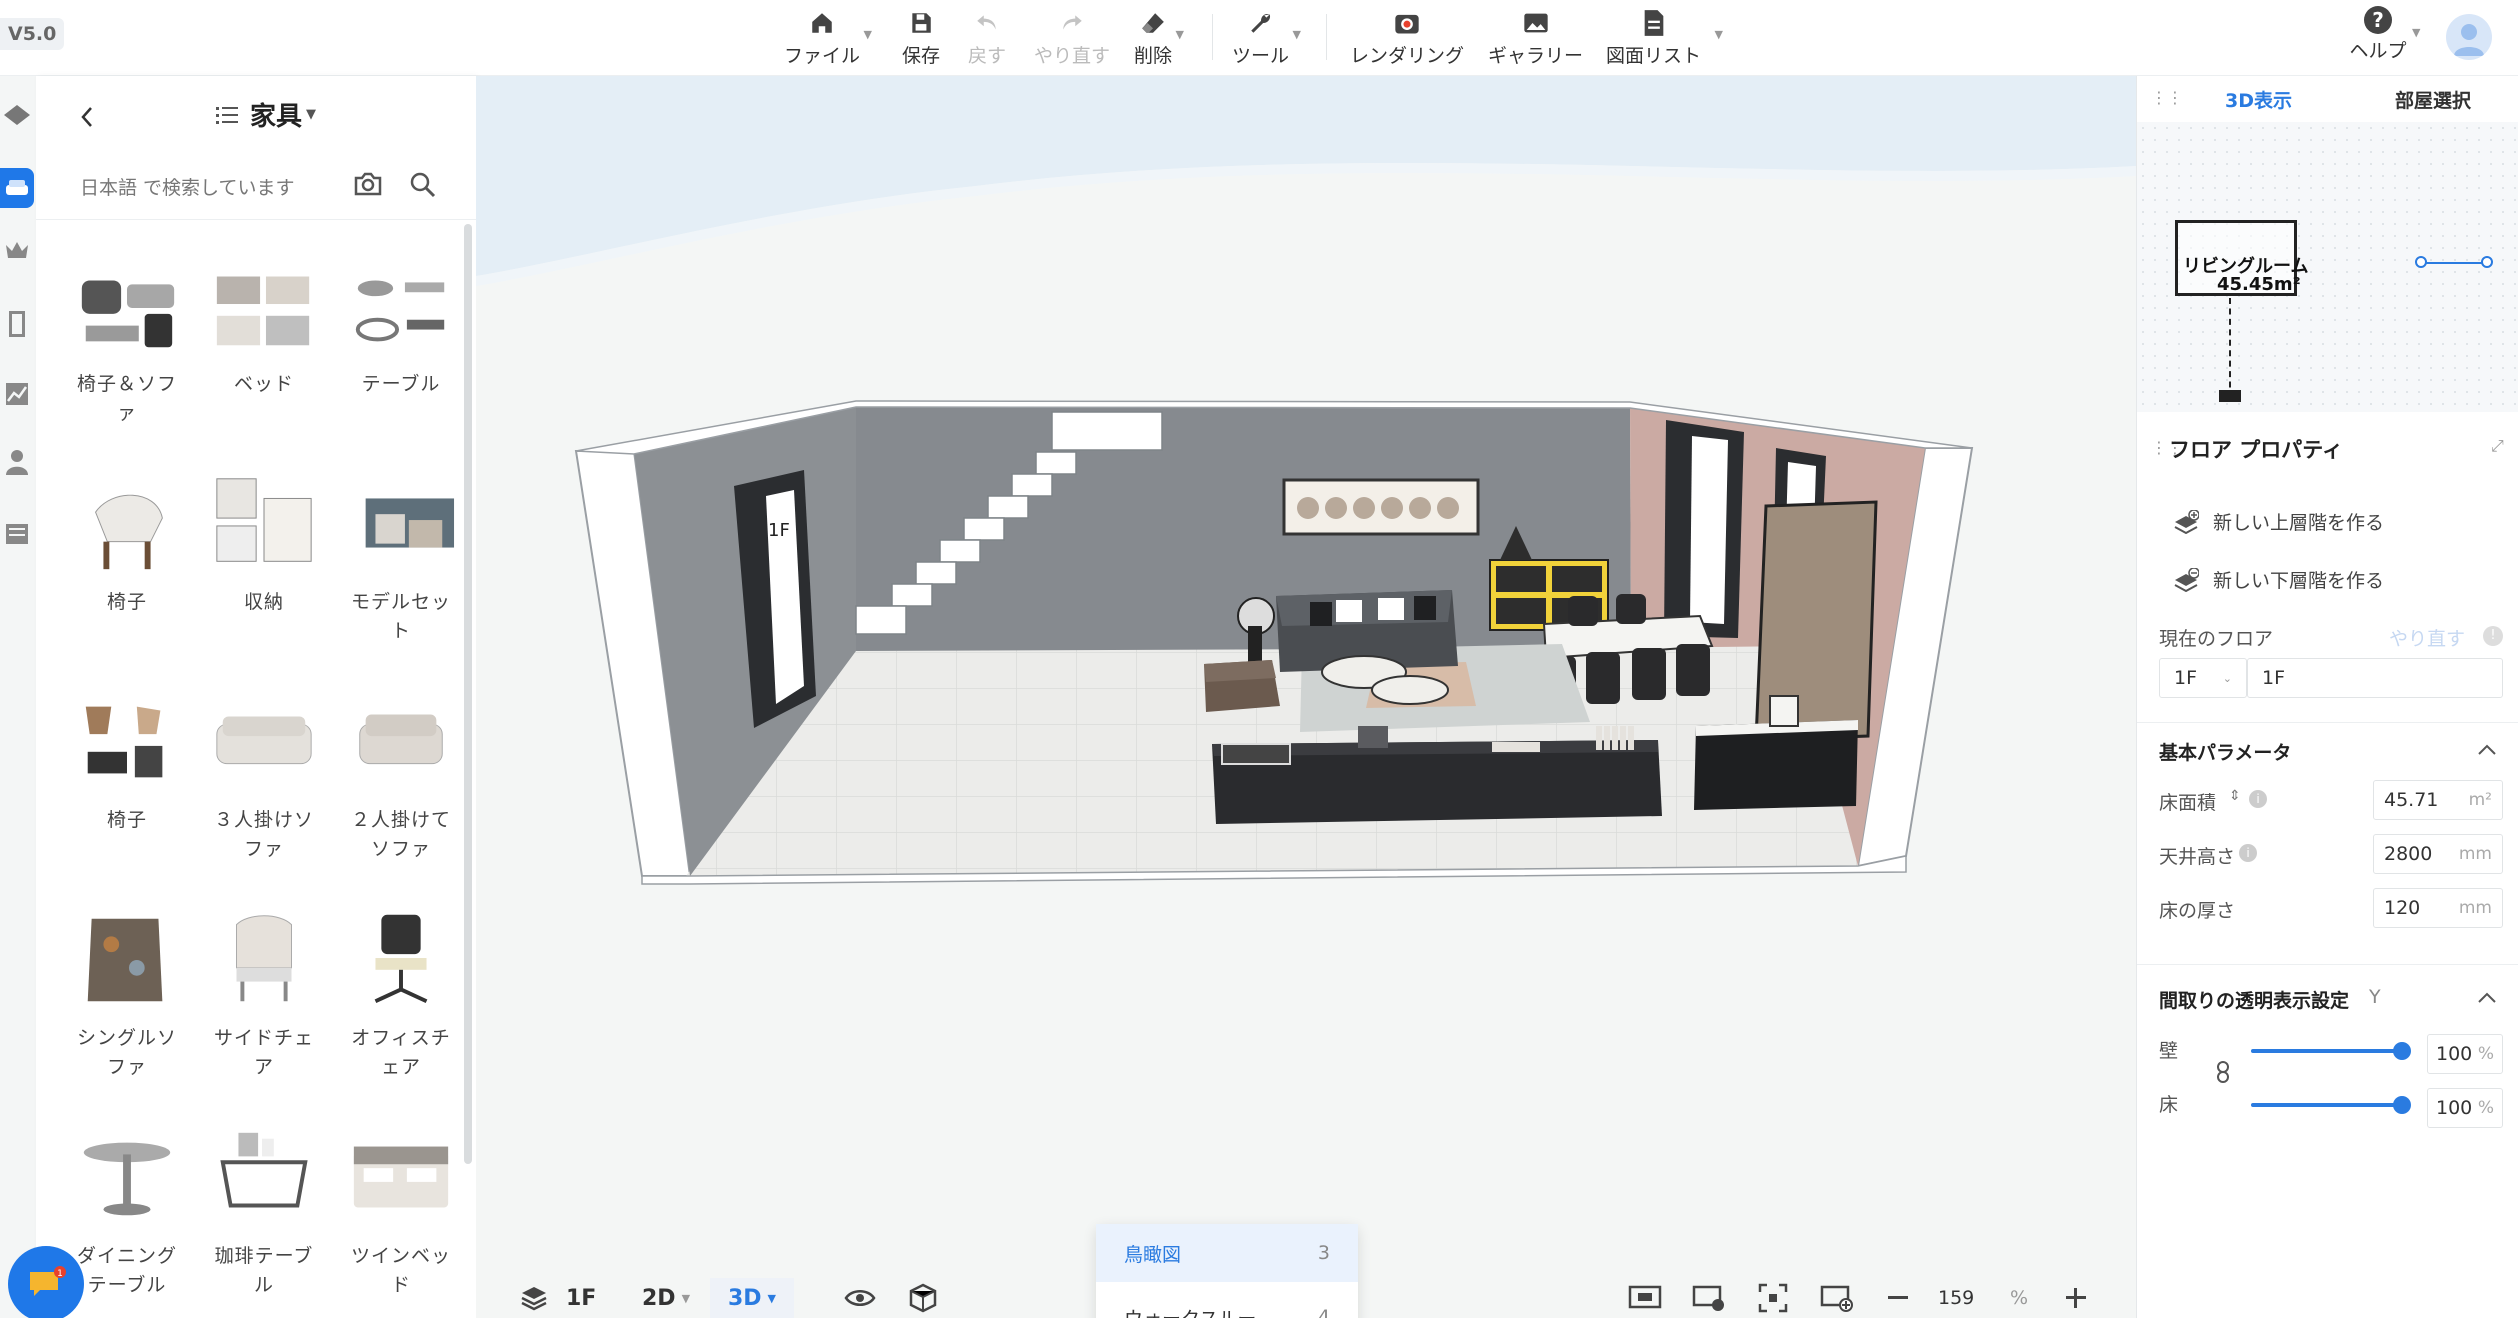 This screenshot has width=2518, height=1318. What do you see at coordinates (2326, 1051) in the screenshot?
I see `wall-opacity-slider` at bounding box center [2326, 1051].